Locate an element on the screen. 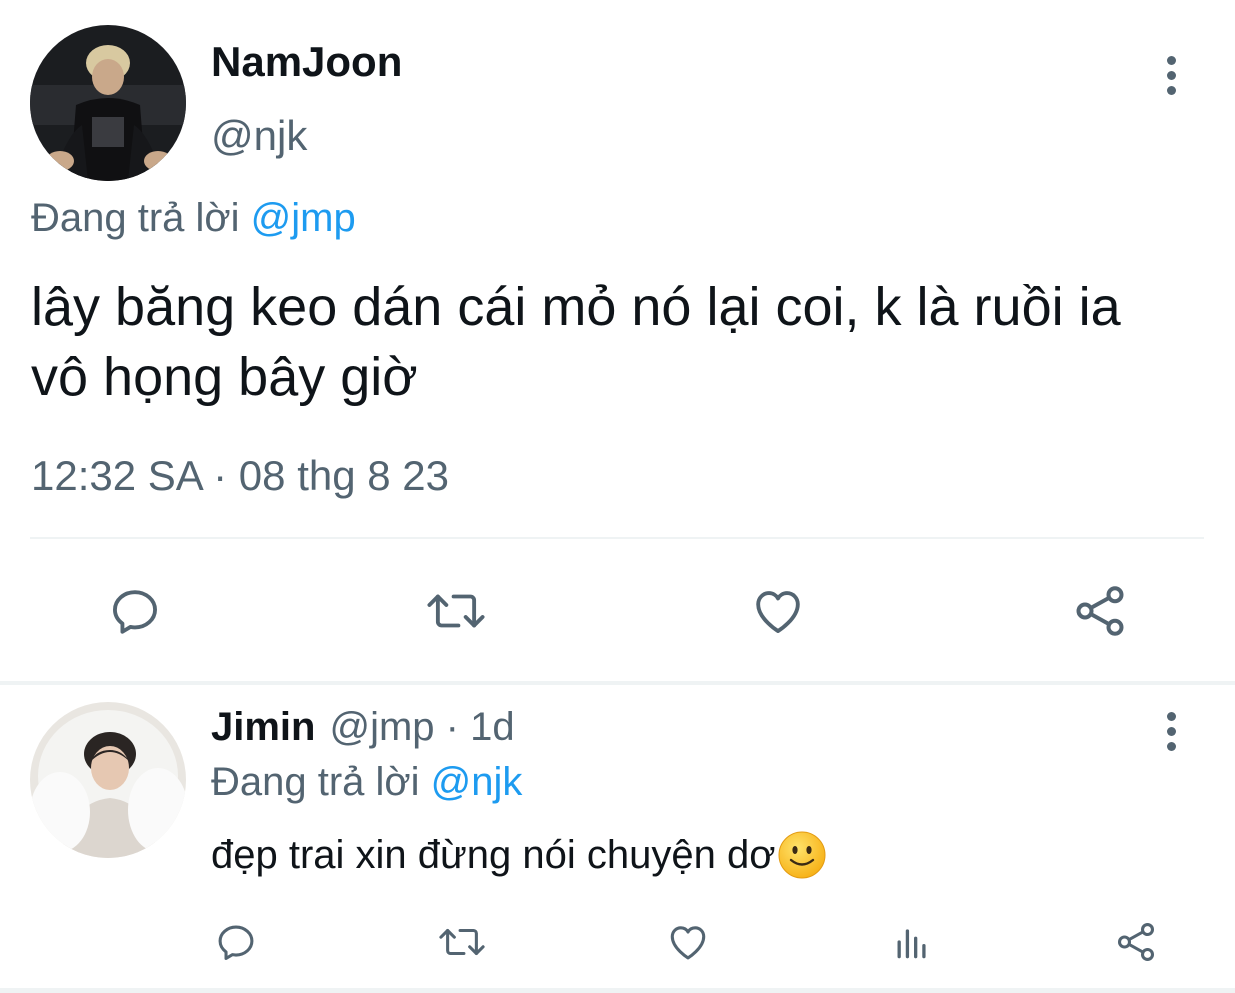 The height and width of the screenshot is (993, 1235). reply-like-button is located at coordinates (688, 942).